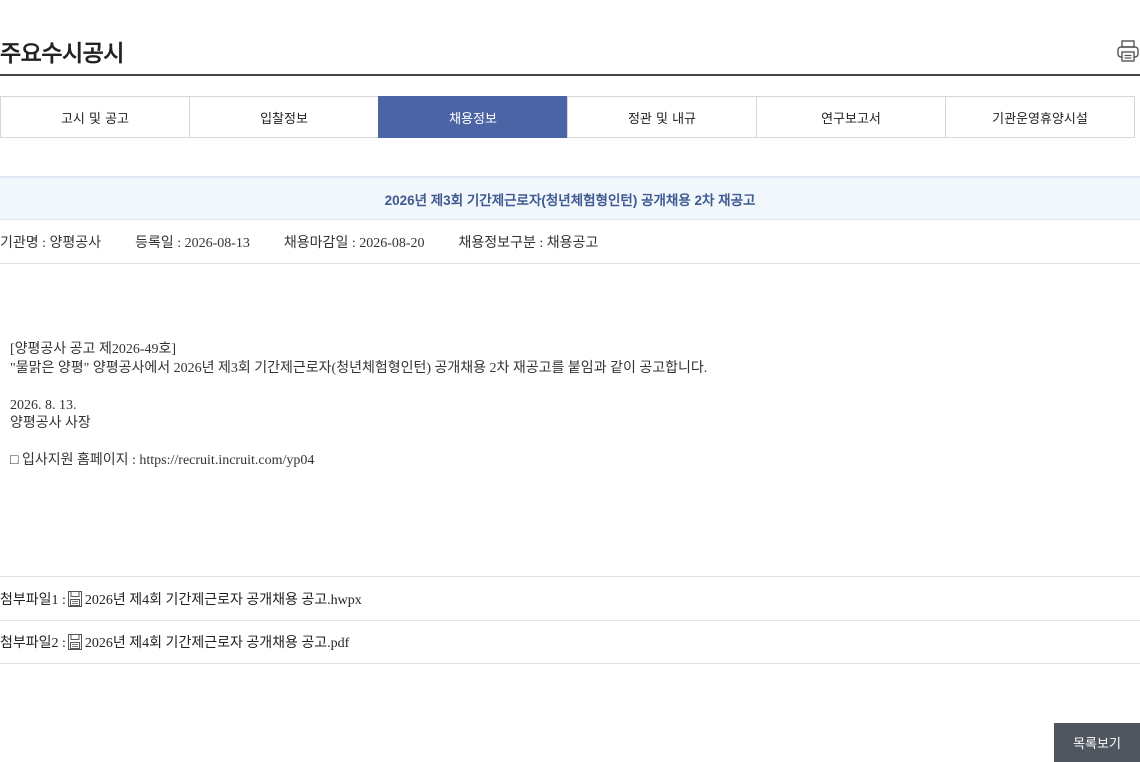  I want to click on category-tabs: 고시 및 공고 입찰정보 채용정보 정관 및 내규 연구보고서 기관운영휴양시설, so click(567, 117).